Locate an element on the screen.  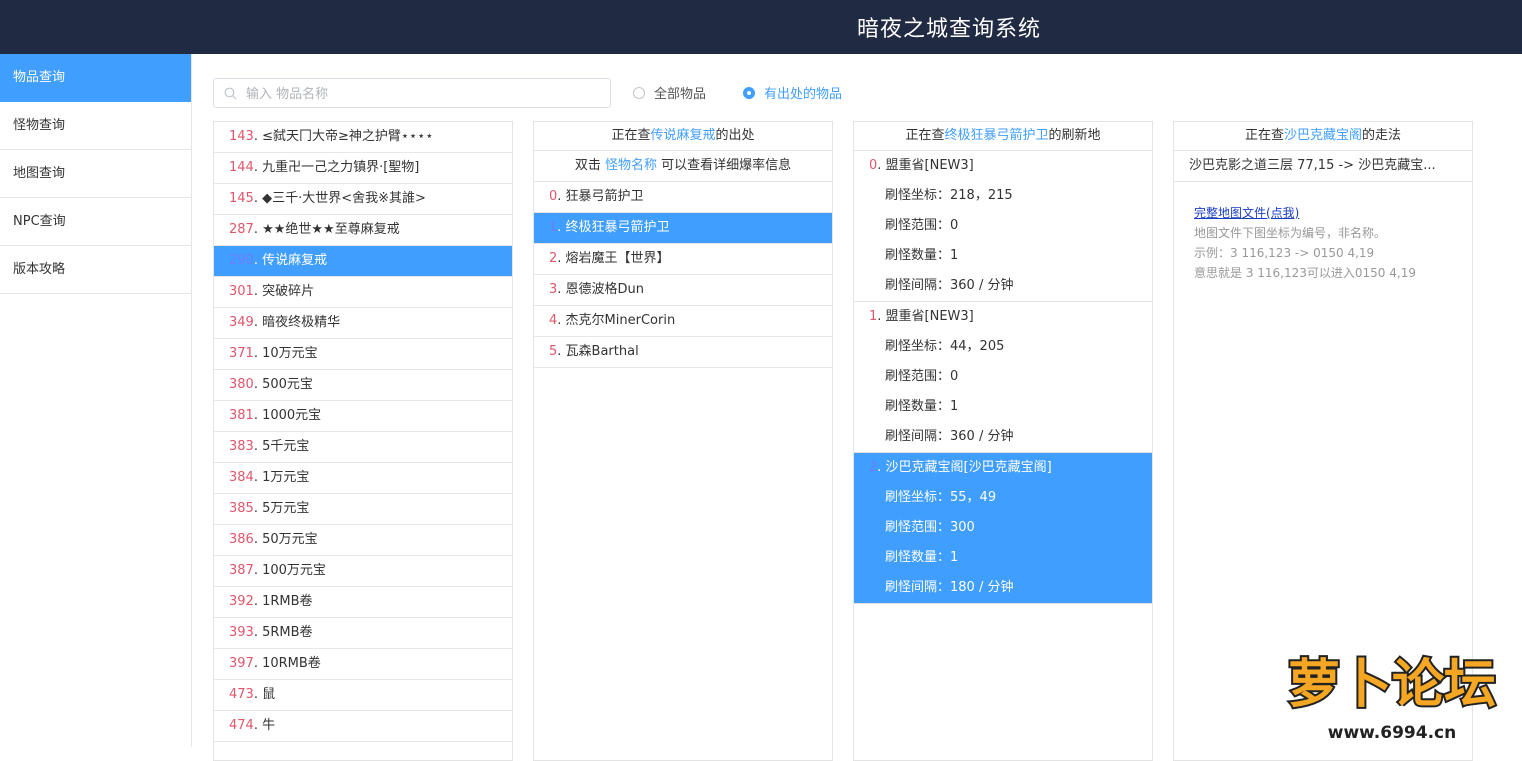
monster-name: 狂暴弓箭护卫 is located at coordinates (604, 196).